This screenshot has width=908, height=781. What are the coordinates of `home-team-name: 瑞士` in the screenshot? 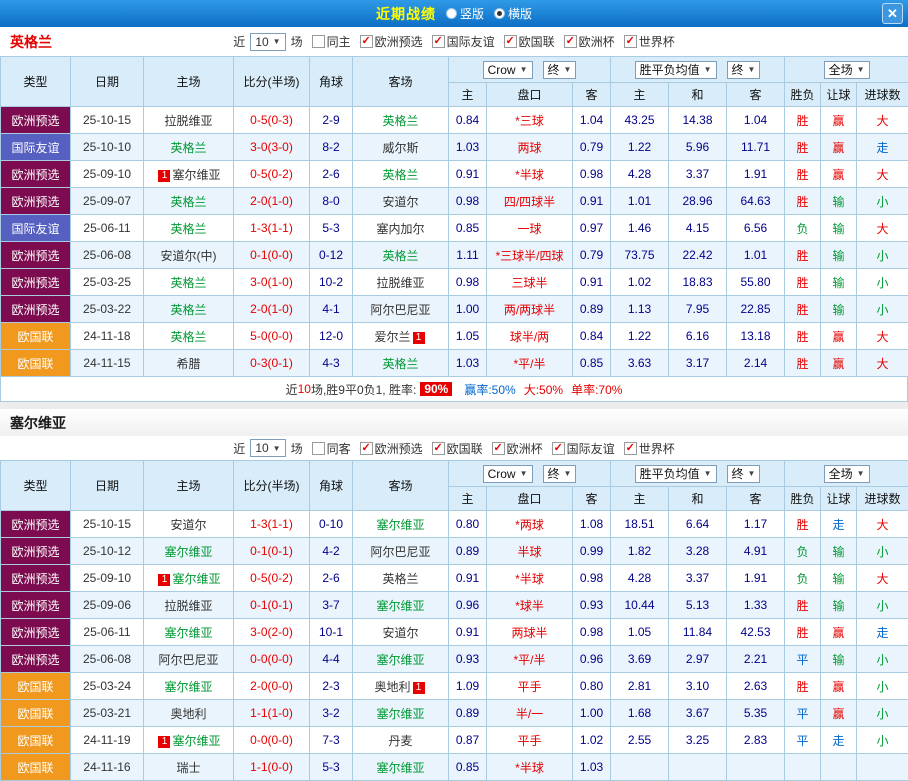 It's located at (188, 768).